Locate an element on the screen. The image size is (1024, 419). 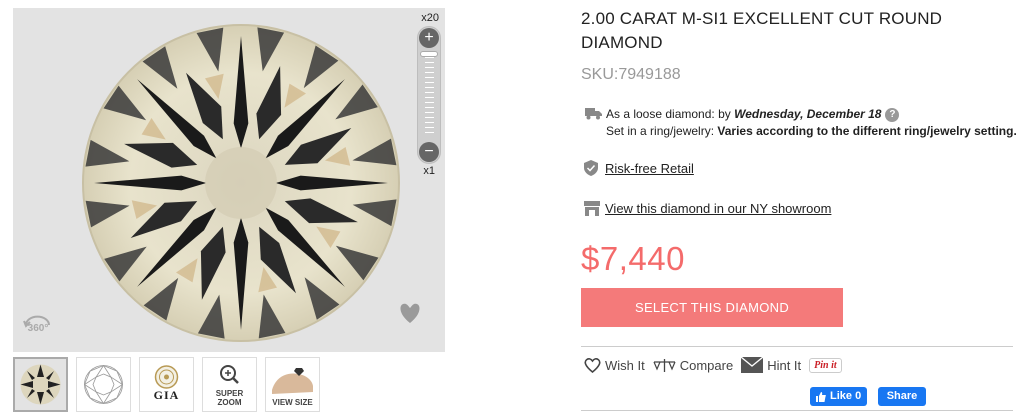
facebook-like-button: Like 0 is located at coordinates (839, 396).